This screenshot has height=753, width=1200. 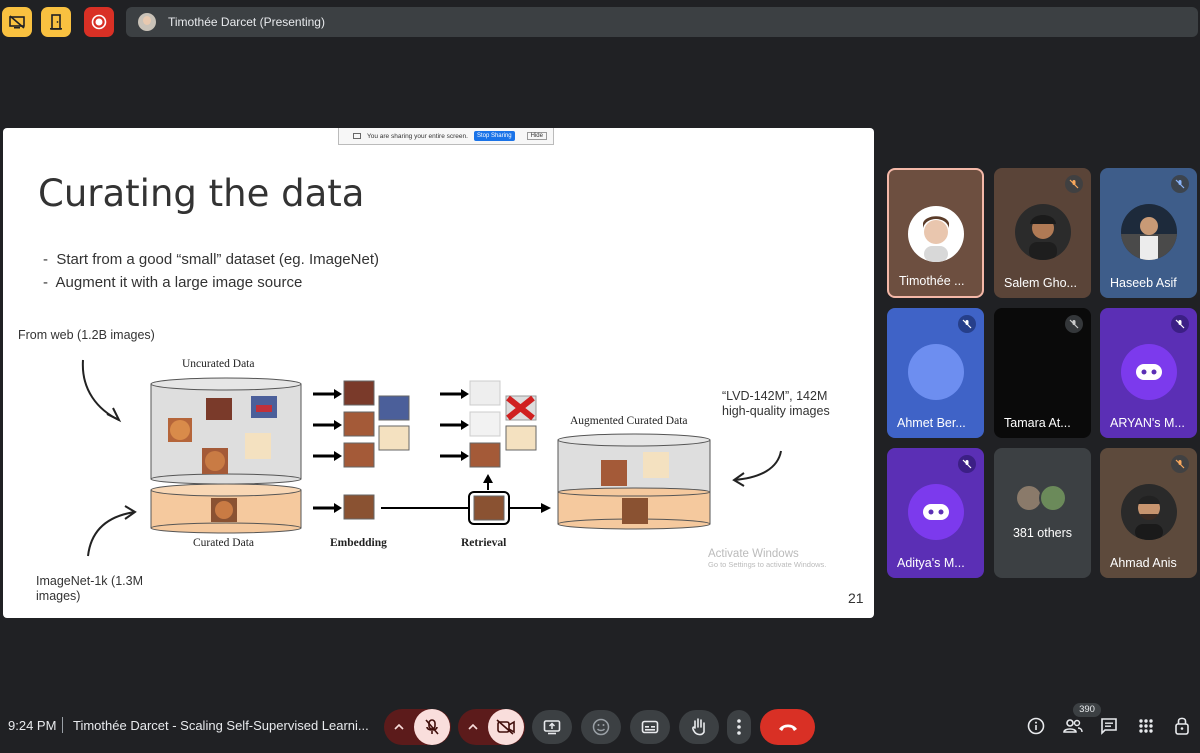 What do you see at coordinates (246, 22) in the screenshot?
I see `presenter-label: Timothée Darcet (Presenting)` at bounding box center [246, 22].